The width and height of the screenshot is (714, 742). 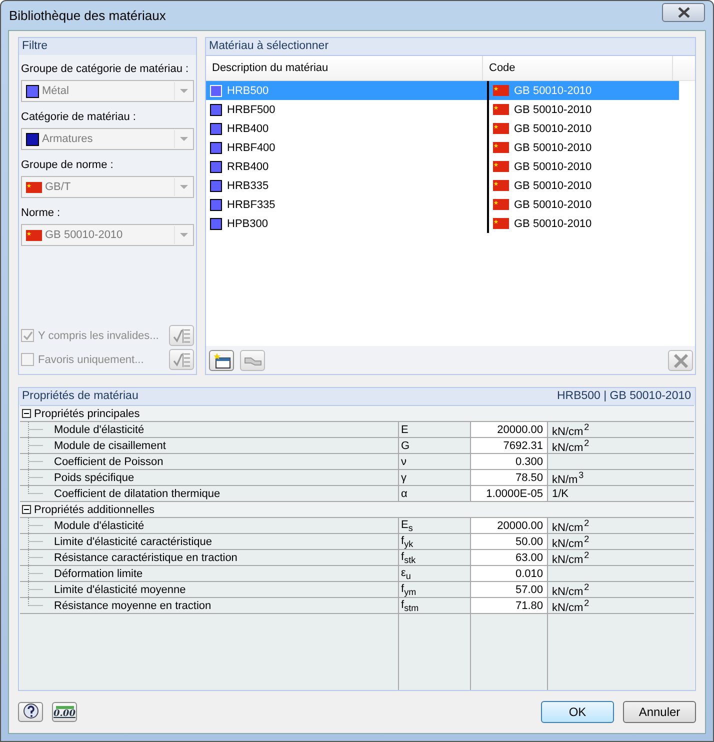 I want to click on material-name: HRB335, so click(x=248, y=186).